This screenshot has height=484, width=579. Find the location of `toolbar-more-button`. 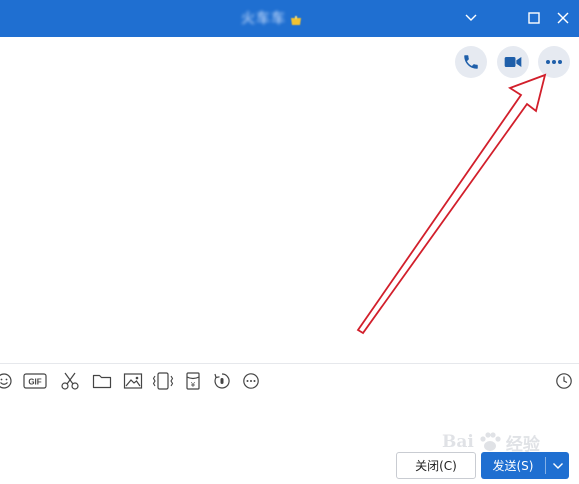

toolbar-more-button is located at coordinates (251, 381).